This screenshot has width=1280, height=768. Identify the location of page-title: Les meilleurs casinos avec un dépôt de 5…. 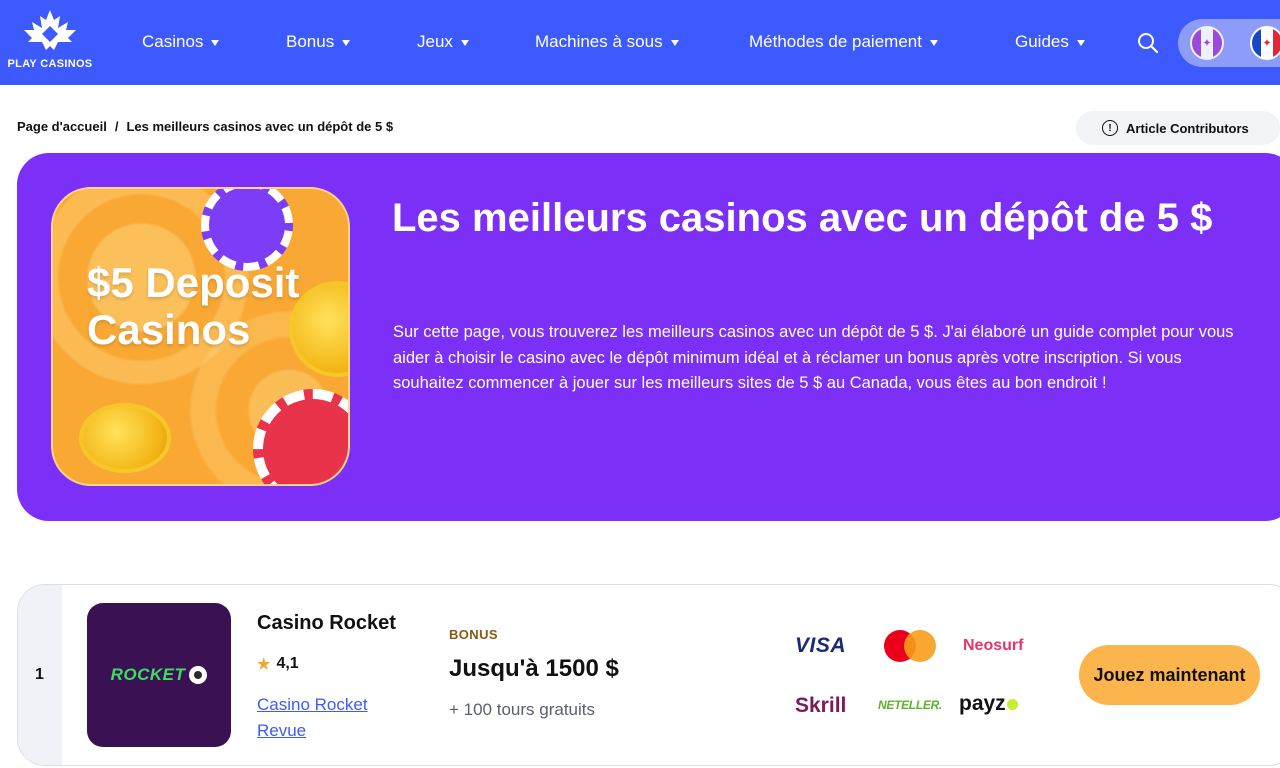
(802, 218).